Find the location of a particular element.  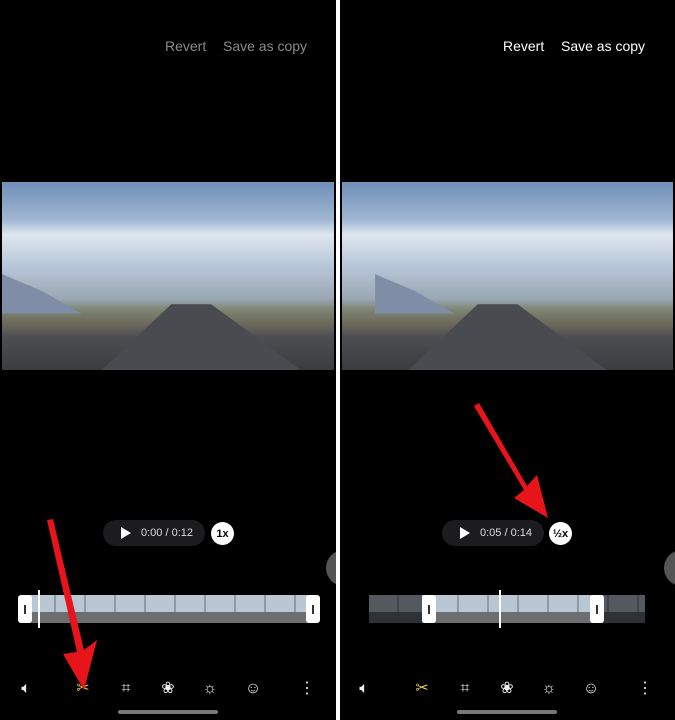

speed-button: ½x is located at coordinates (560, 533).